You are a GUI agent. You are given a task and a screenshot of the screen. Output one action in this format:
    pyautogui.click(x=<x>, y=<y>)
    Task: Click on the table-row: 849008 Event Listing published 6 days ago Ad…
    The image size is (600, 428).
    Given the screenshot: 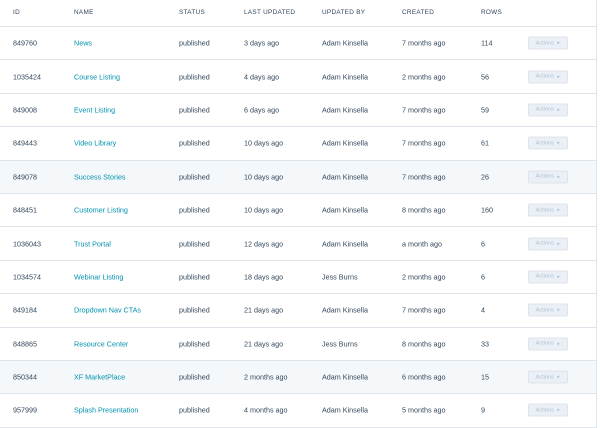 What is the action you would take?
    pyautogui.click(x=298, y=111)
    